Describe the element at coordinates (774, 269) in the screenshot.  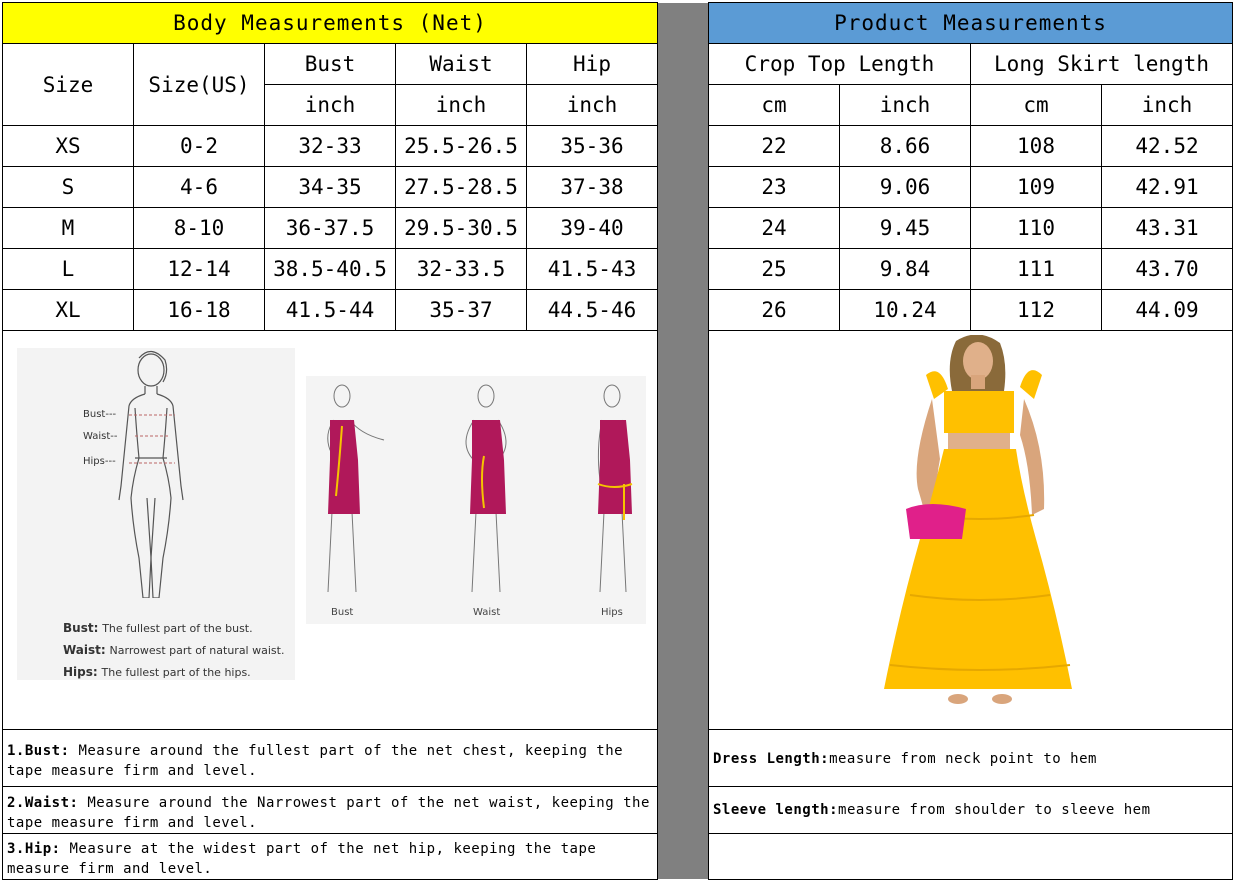
I see `table-cell-crop-cm: 25` at that location.